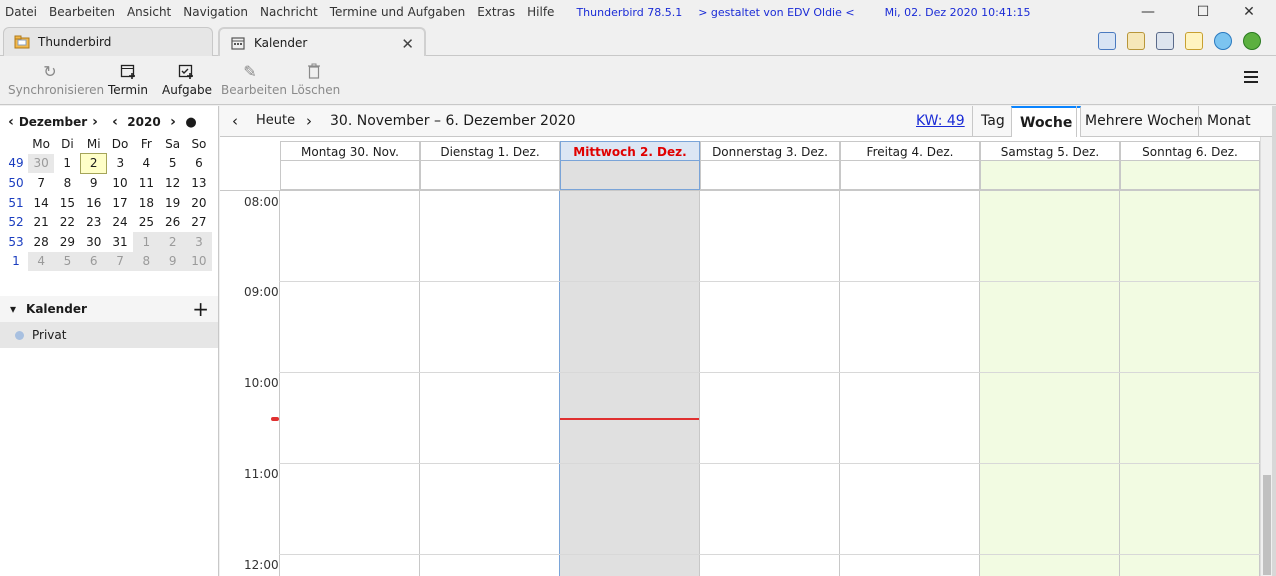 This screenshot has height=576, width=1276. I want to click on minimonth-day: 20, so click(199, 203).